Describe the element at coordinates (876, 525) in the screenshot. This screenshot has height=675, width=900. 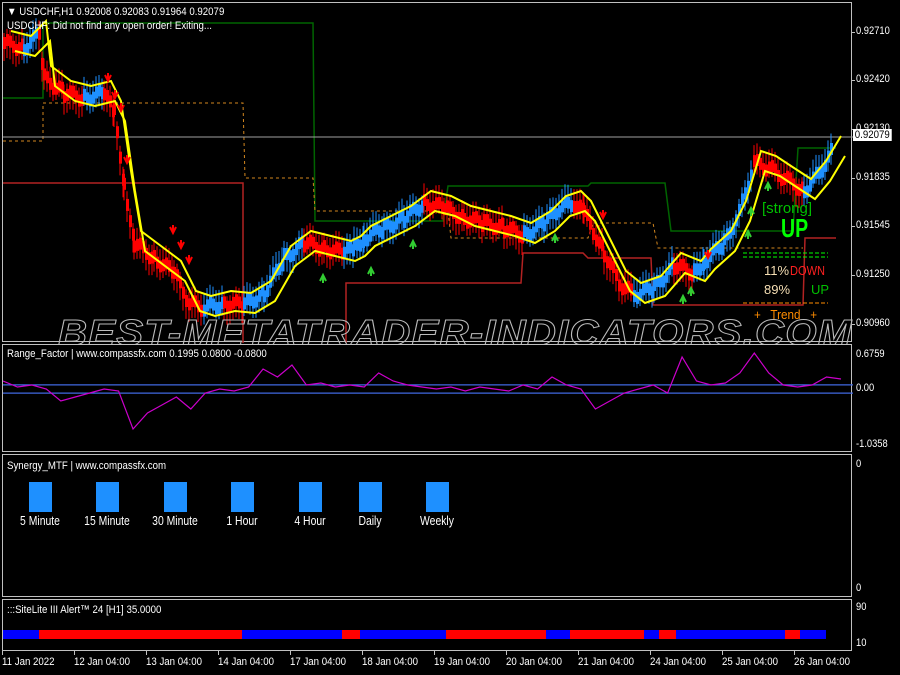
I see `synergy-axis: 0 0` at that location.